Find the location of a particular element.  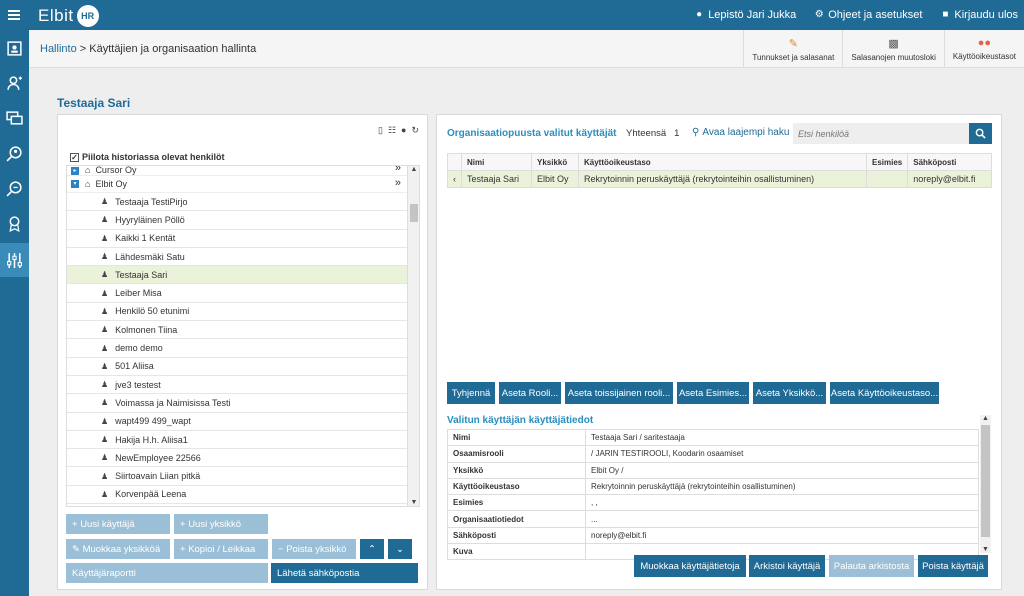

collapse-icon: ▾ is located at coordinates (75, 184).